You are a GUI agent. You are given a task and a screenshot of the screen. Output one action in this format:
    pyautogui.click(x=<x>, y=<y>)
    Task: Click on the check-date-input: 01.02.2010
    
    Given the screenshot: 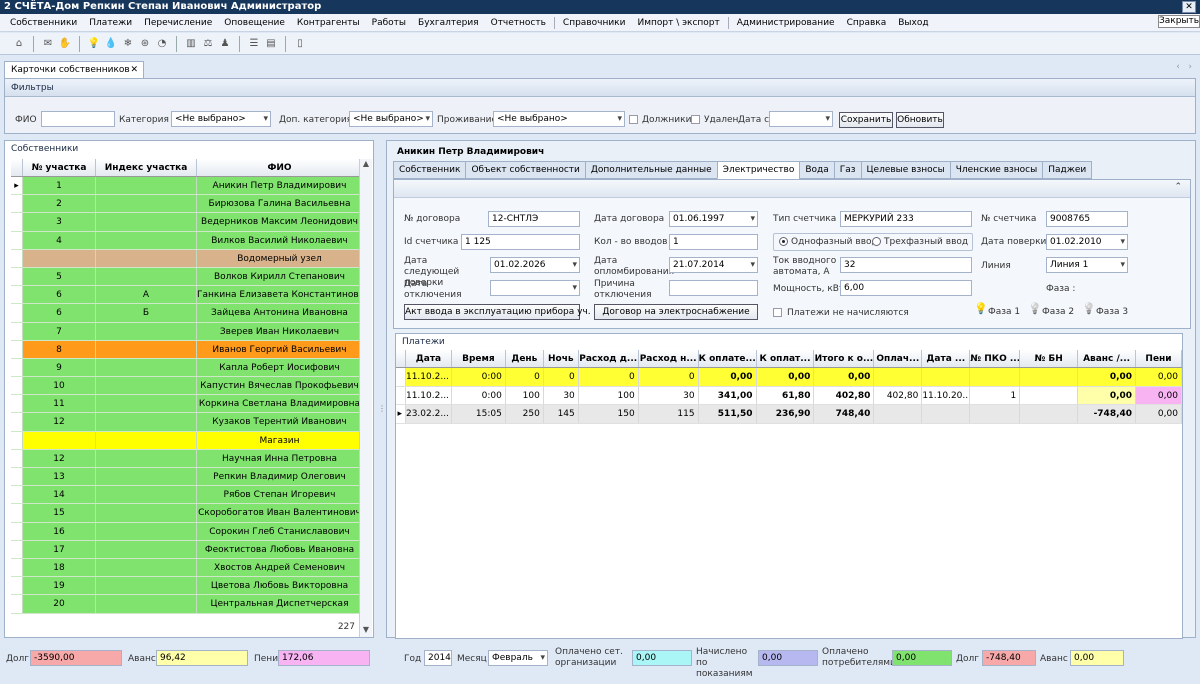 What is the action you would take?
    pyautogui.click(x=1087, y=242)
    